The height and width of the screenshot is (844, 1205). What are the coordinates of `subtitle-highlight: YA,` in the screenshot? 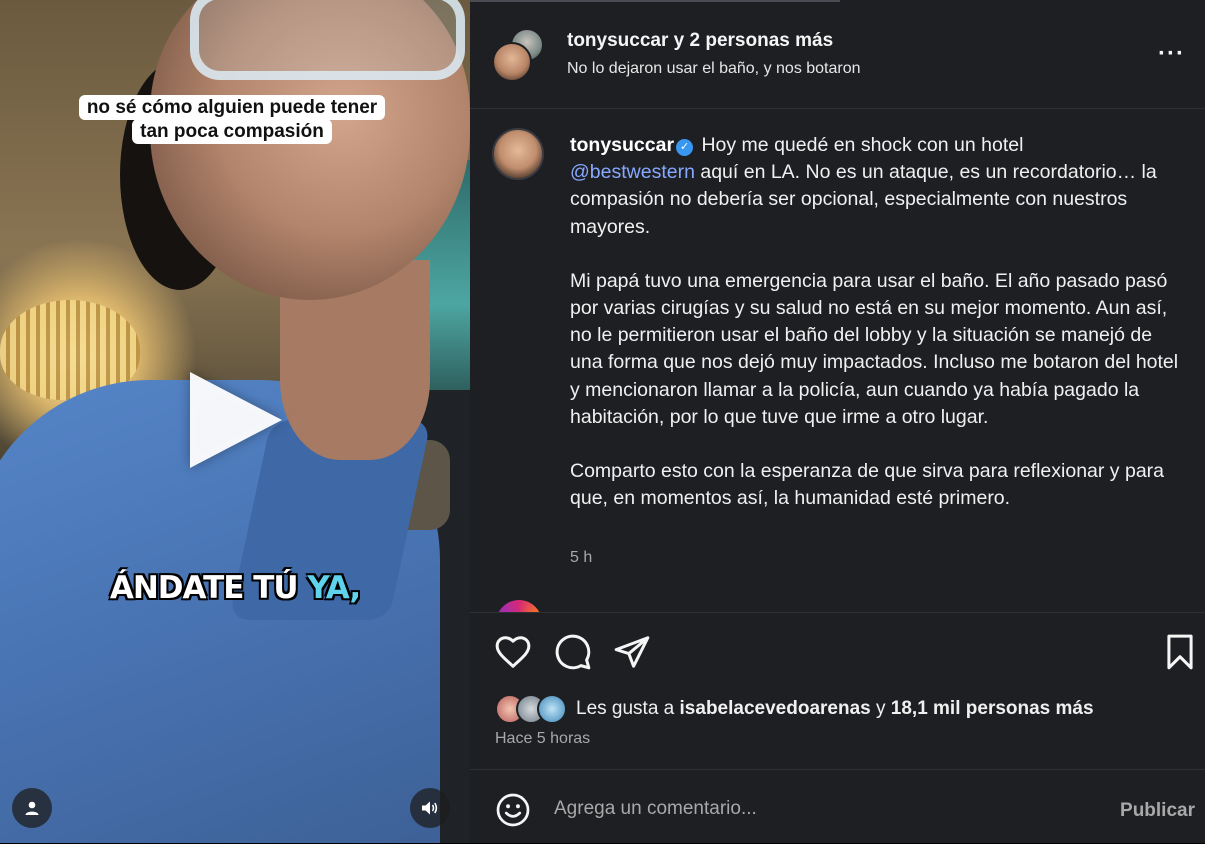 It's located at (334, 588).